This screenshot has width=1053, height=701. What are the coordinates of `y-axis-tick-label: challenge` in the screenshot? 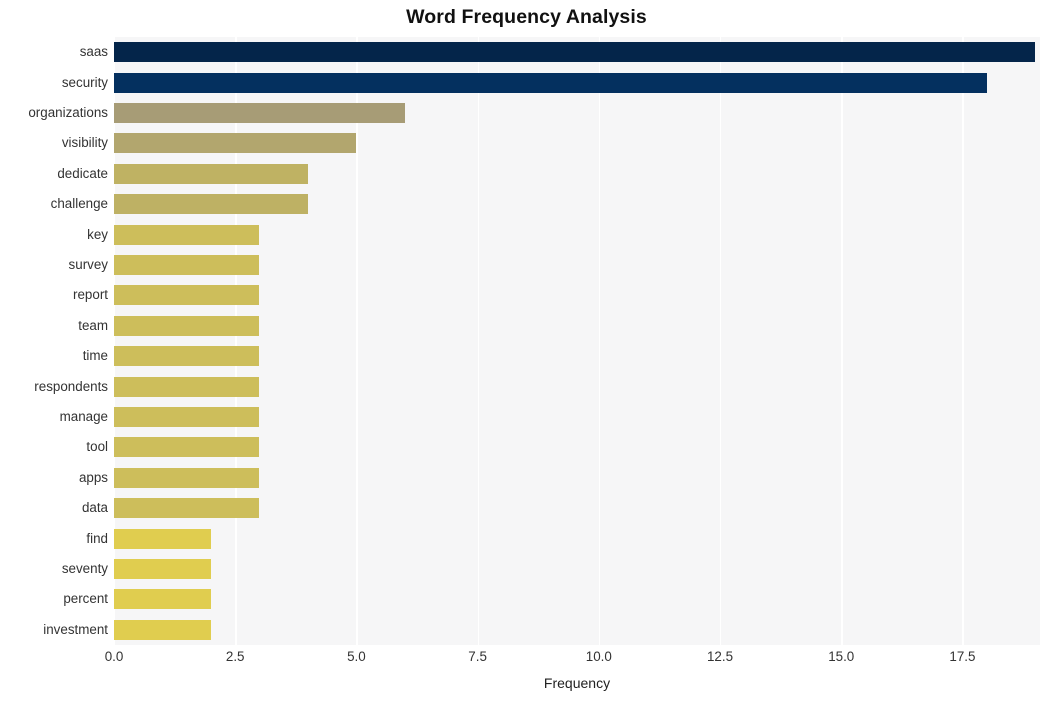 It's located at (79, 204).